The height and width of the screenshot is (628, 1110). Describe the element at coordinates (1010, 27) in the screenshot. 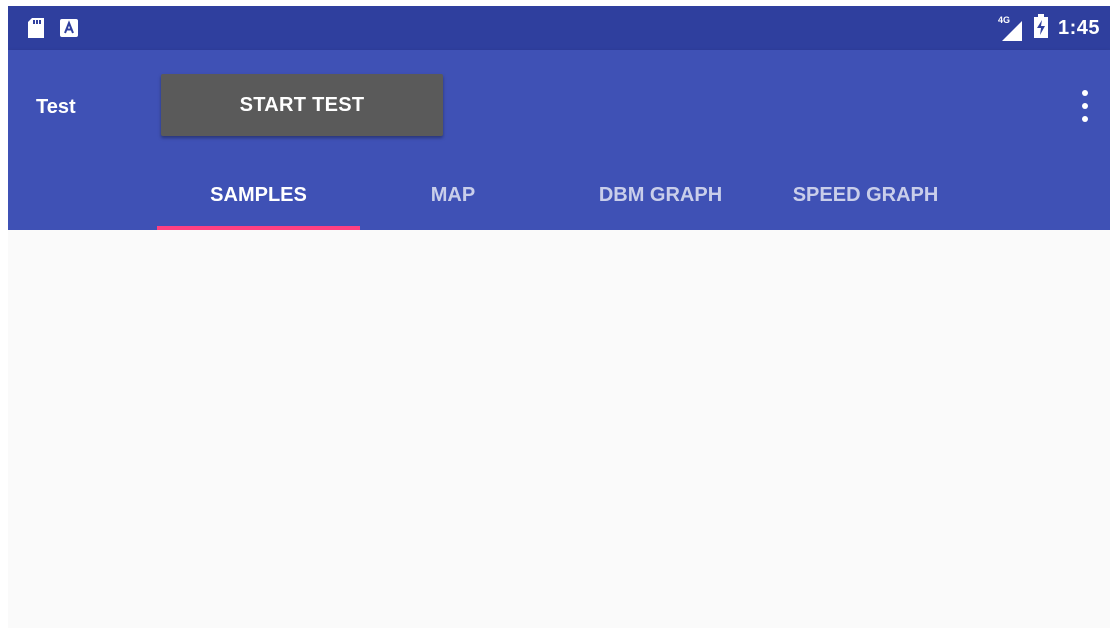

I see `signal-icon: 4G` at that location.